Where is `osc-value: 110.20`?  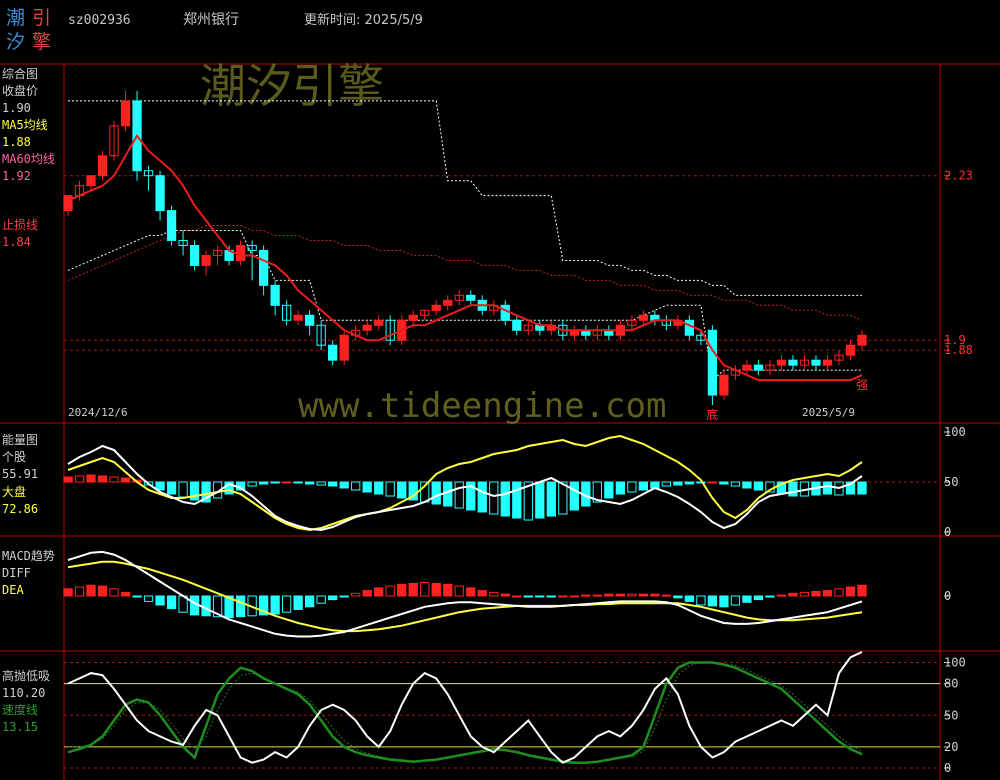
osc-value: 110.20 is located at coordinates (23, 693).